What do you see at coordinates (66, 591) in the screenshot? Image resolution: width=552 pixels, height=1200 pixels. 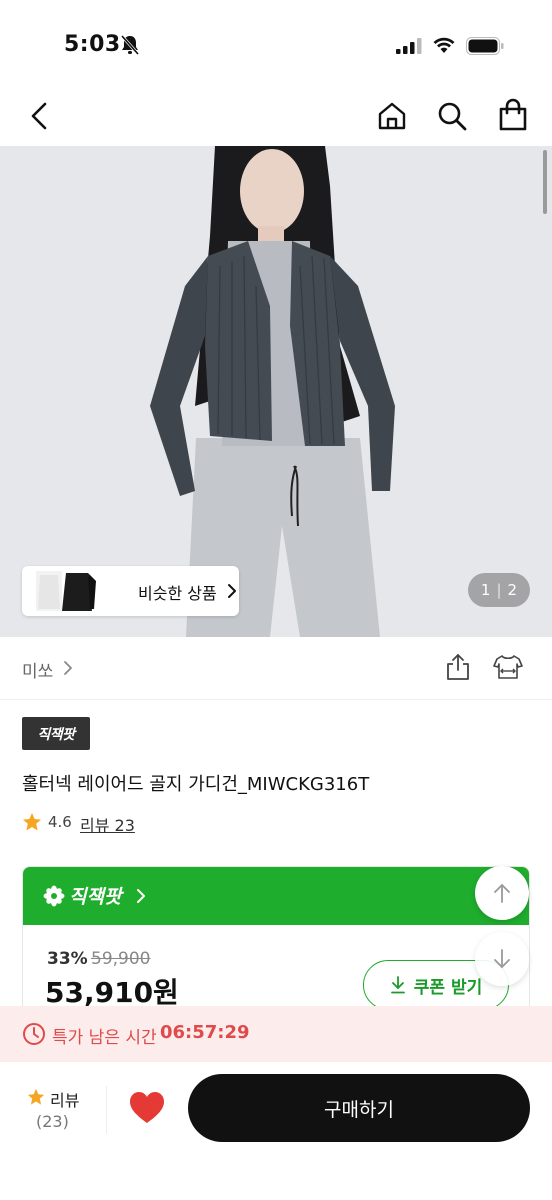 I see `similar-products-thumbnail` at bounding box center [66, 591].